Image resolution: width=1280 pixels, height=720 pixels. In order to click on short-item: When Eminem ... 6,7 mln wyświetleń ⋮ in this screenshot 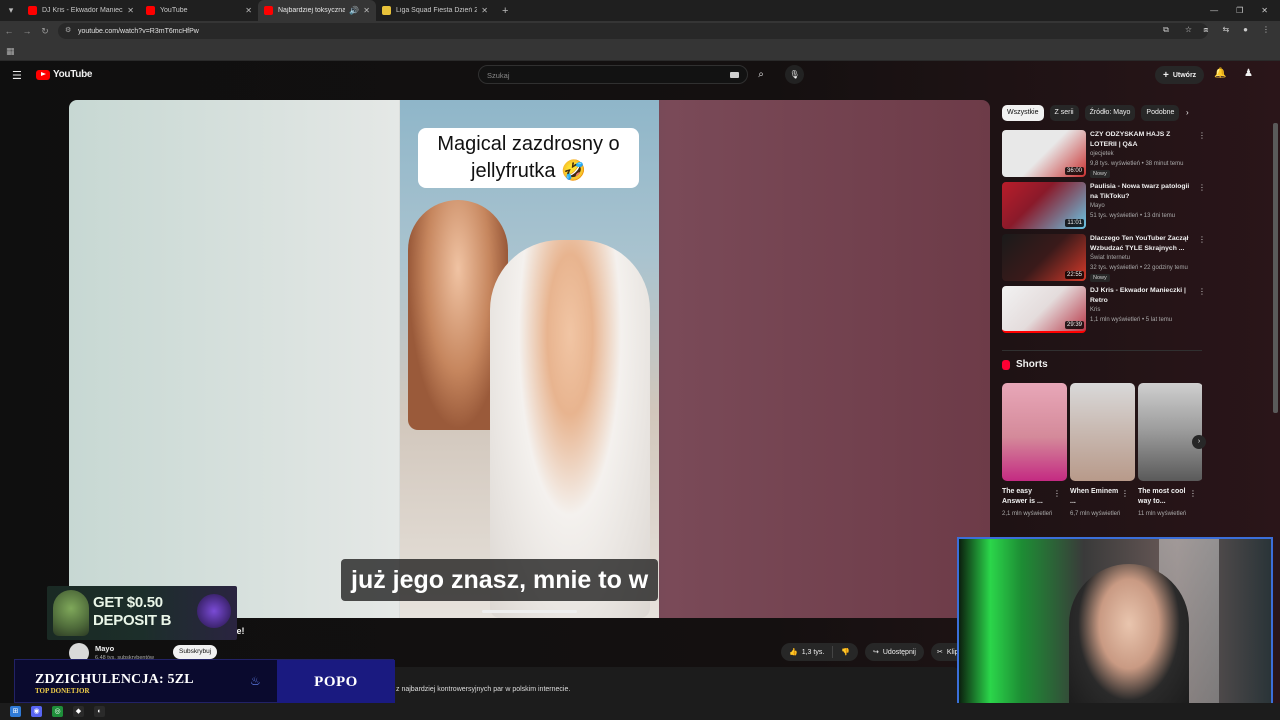, I will do `click(1102, 458)`.